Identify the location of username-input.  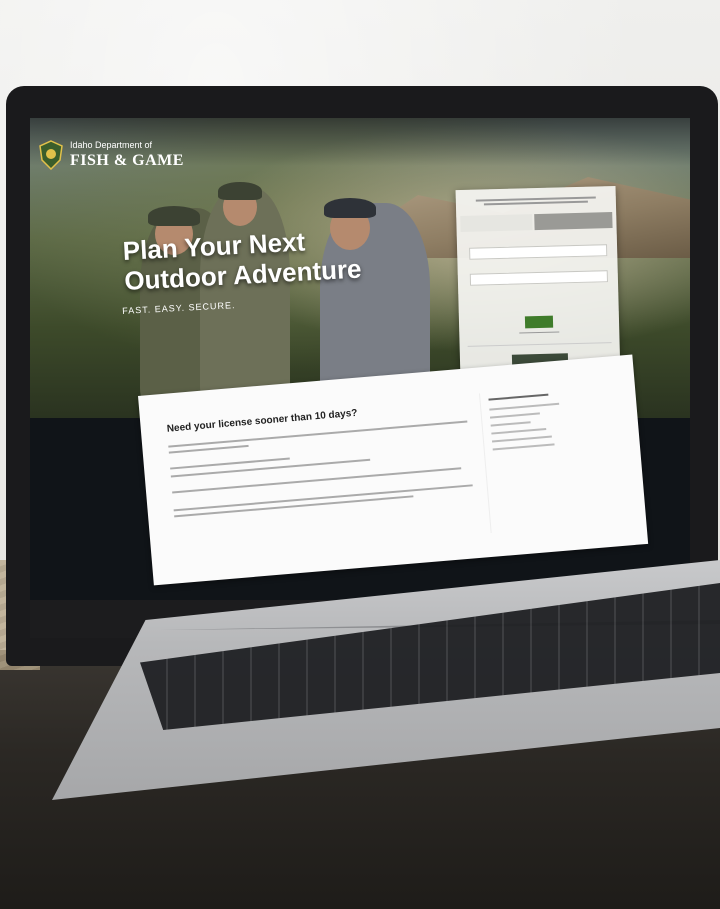
(538, 252).